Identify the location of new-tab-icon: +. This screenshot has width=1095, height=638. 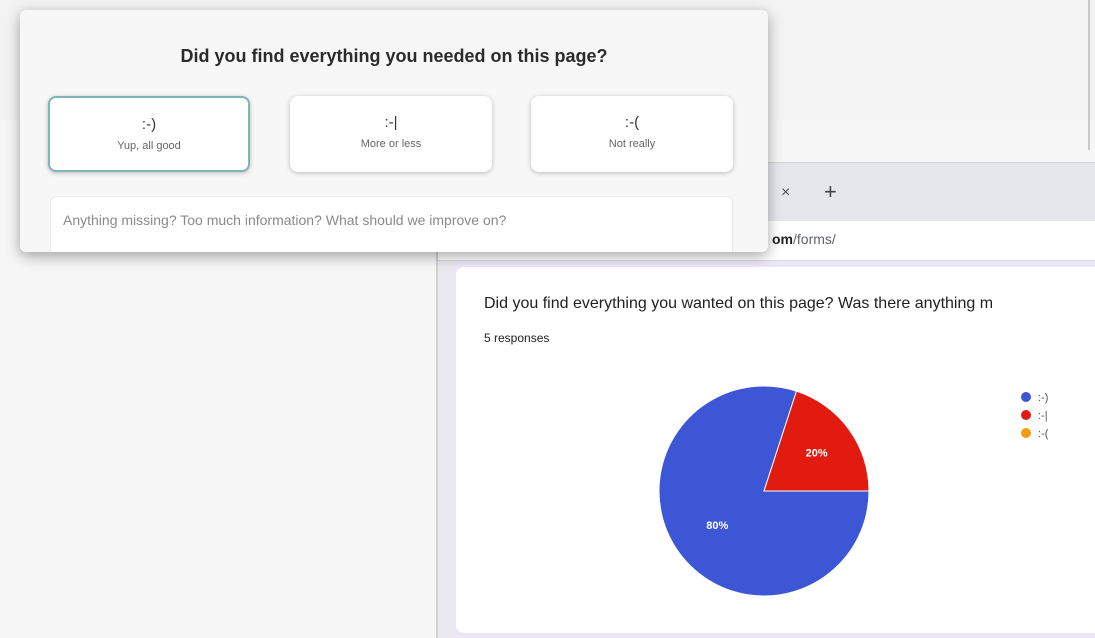
(830, 192).